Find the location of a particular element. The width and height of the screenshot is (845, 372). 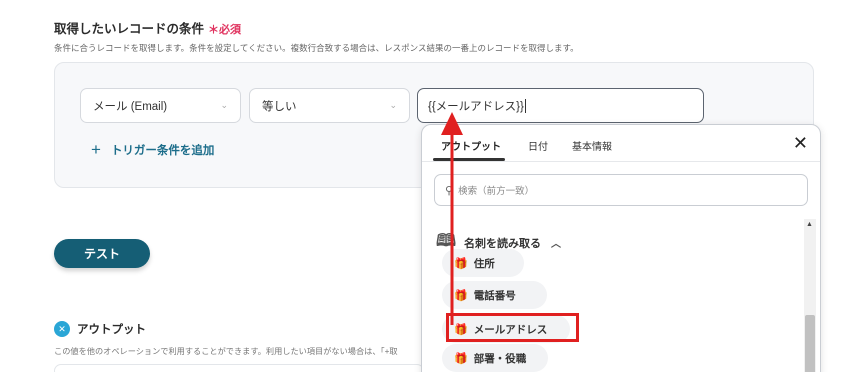

output-title: アウトプット is located at coordinates (111, 330).